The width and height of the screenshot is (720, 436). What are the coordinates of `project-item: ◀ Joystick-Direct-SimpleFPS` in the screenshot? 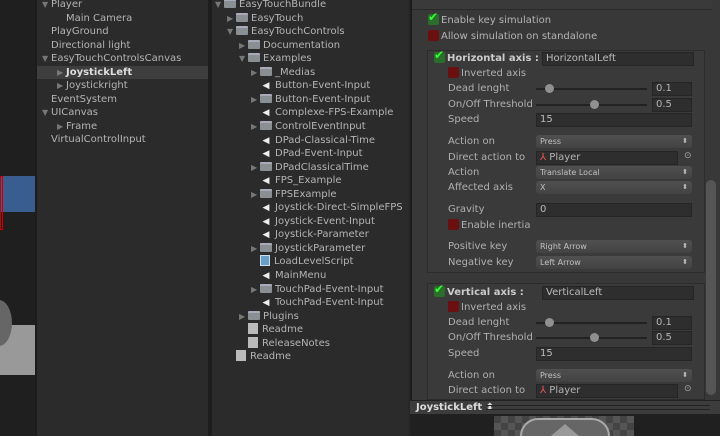 It's located at (310, 207).